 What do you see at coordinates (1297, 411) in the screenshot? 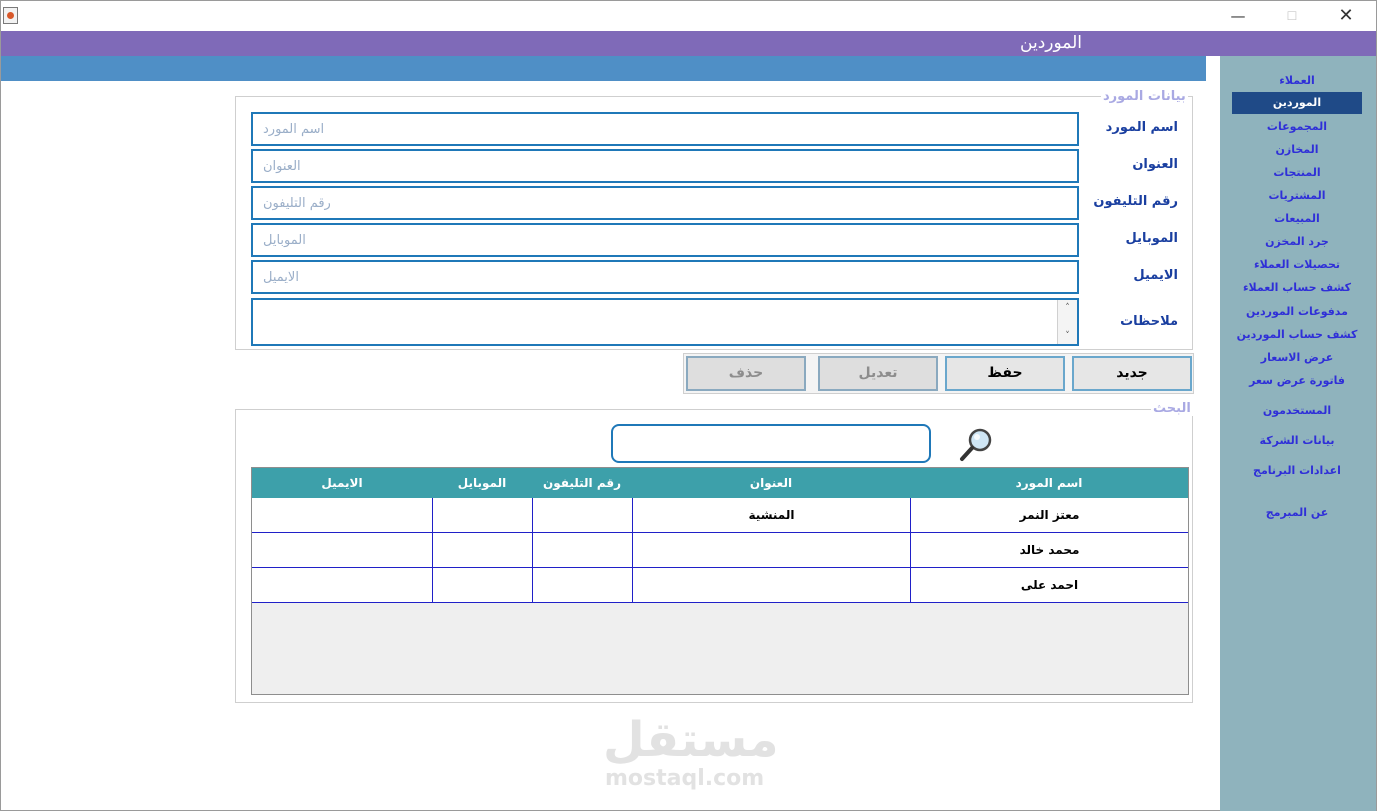
I see `sidebar-item-users: المستخدمون` at bounding box center [1297, 411].